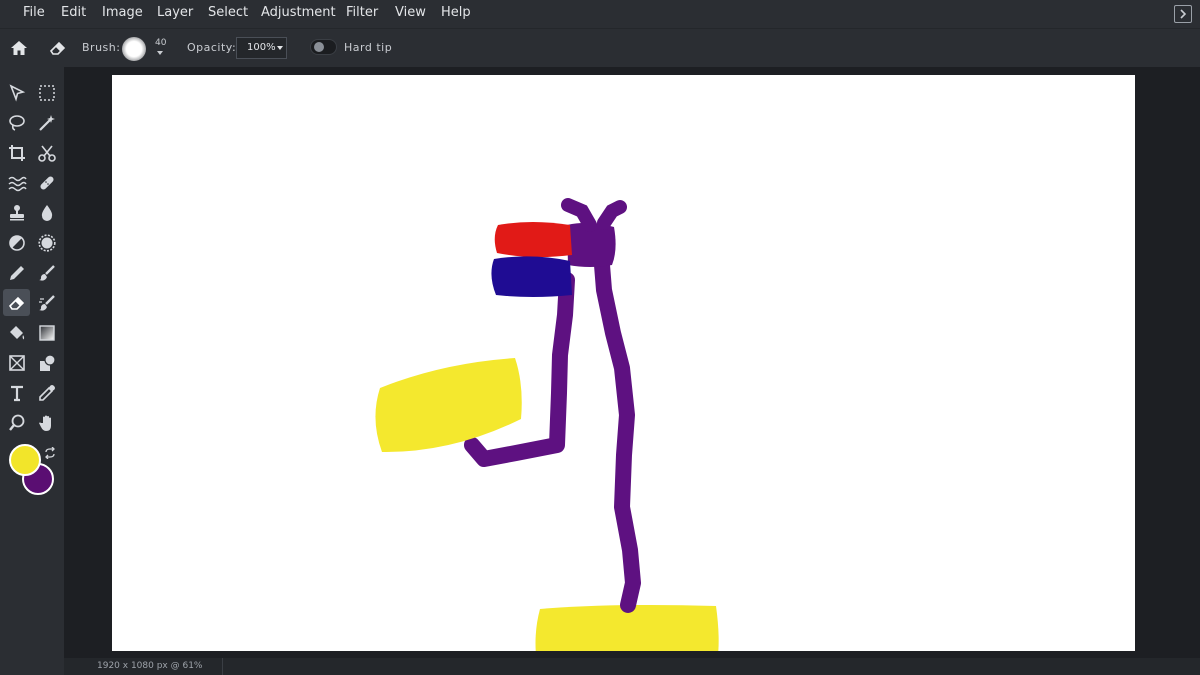  Describe the element at coordinates (261, 47) in the screenshot. I see `opacity-value: 100%` at that location.